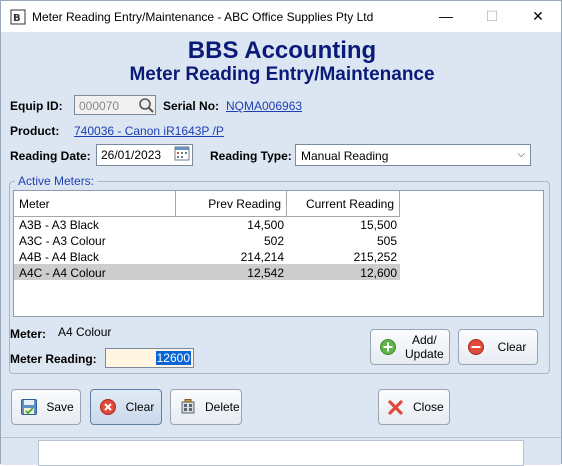 Image resolution: width=562 pixels, height=466 pixels. What do you see at coordinates (99, 106) in the screenshot?
I see `equip-id-value: 000070` at bounding box center [99, 106].